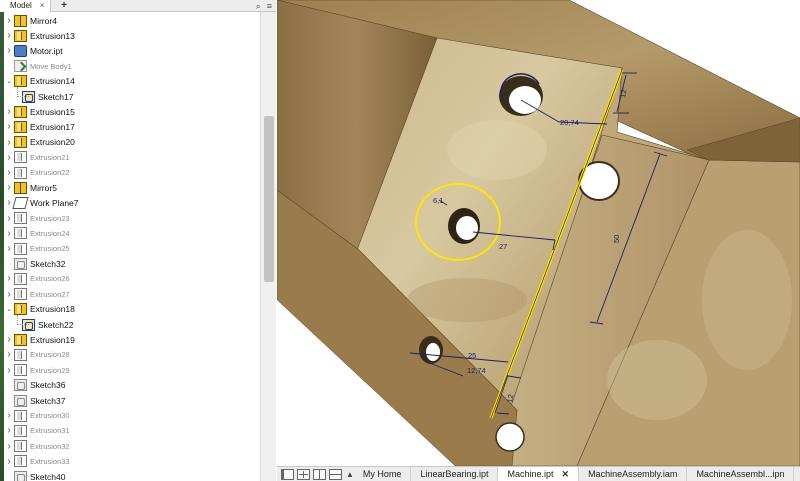 The image size is (800, 481). Describe the element at coordinates (50, 446) in the screenshot. I see `tree-item-label: Extrusion32` at that location.